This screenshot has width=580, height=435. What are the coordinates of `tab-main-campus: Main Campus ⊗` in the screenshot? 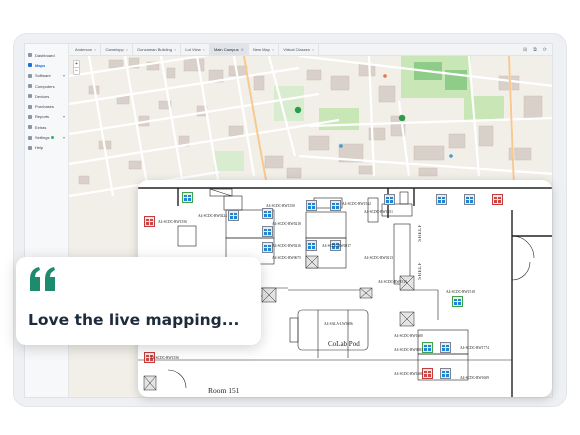 It's located at (229, 49).